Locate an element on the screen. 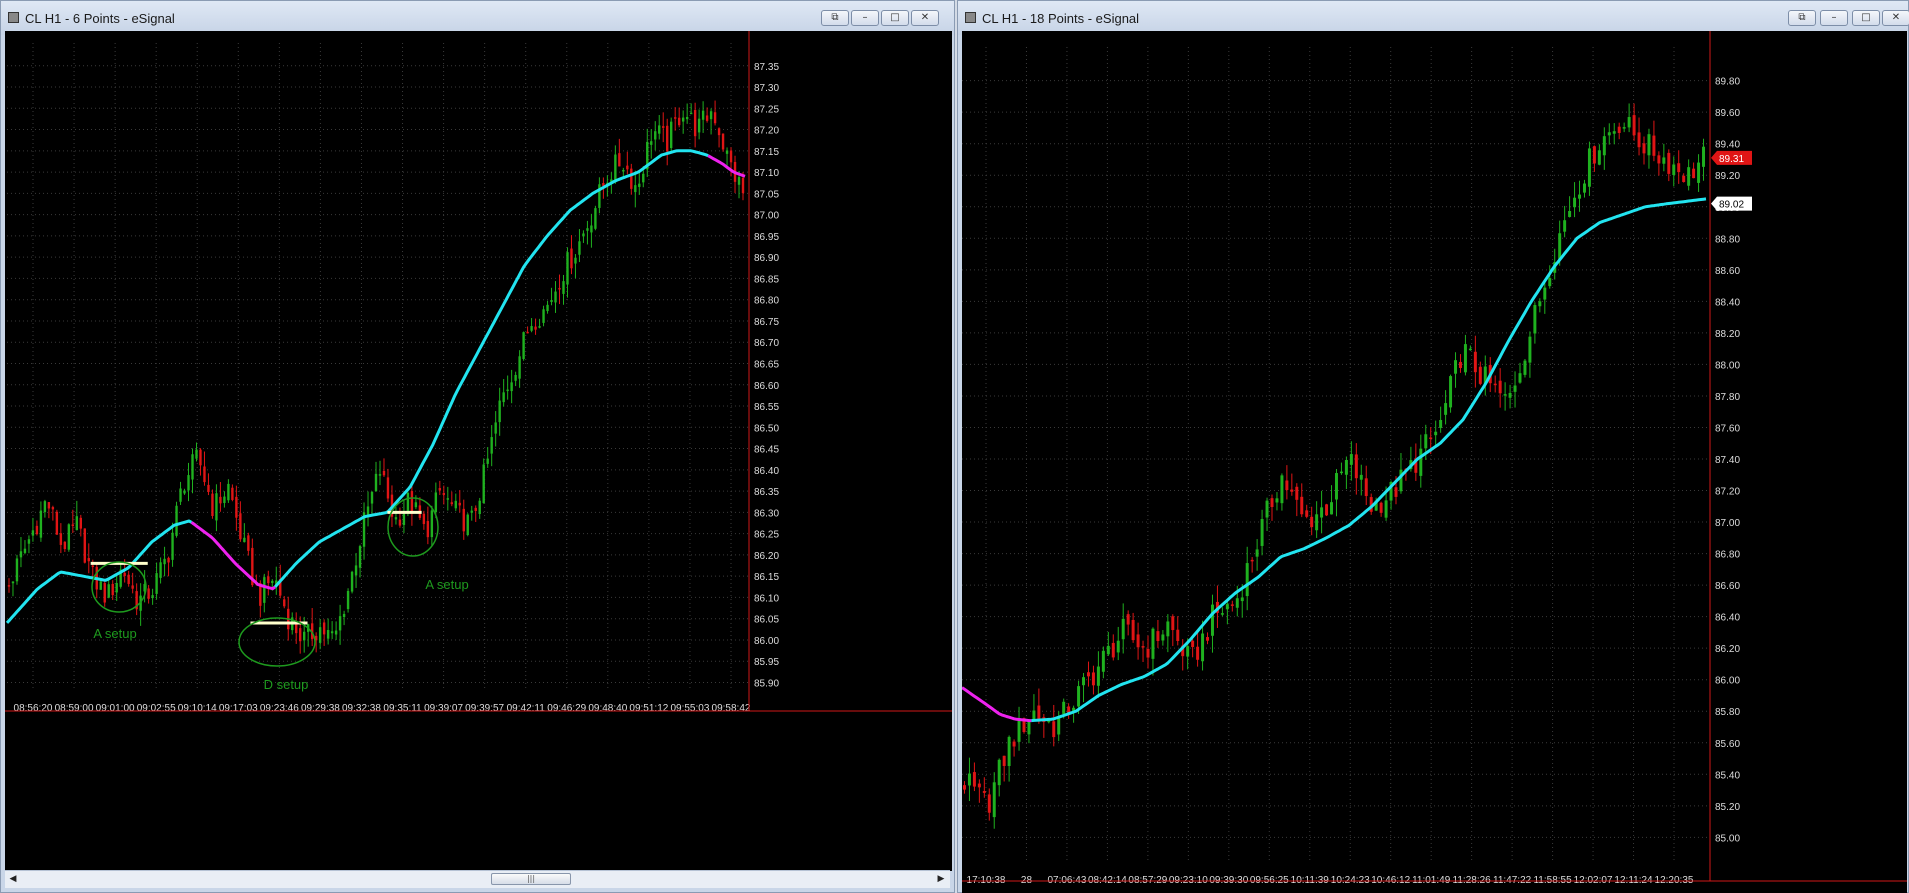 Image resolution: width=1909 pixels, height=893 pixels. y-tick-label: 86.20 is located at coordinates (766, 556).